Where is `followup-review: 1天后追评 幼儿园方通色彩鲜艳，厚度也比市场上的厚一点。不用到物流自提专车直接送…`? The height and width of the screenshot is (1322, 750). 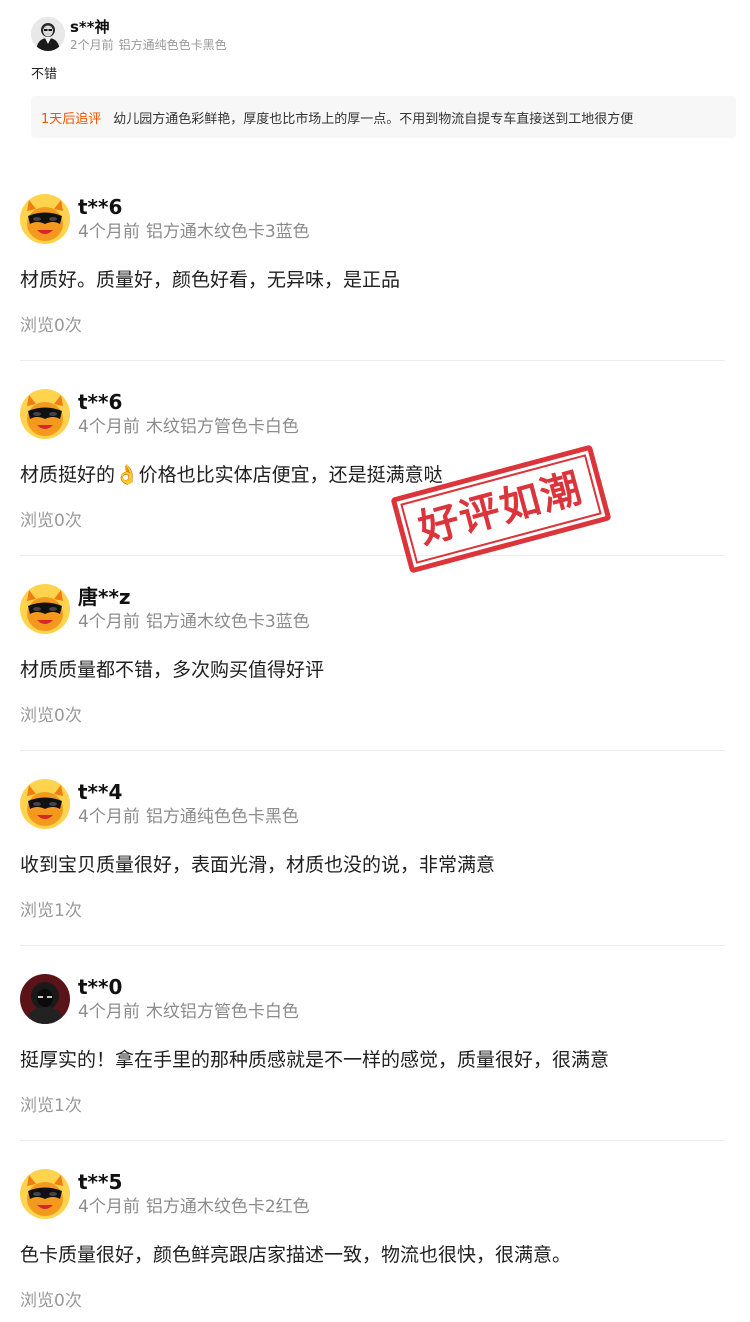 followup-review: 1天后追评 幼儿园方通色彩鲜艳，厚度也比市场上的厚一点。不用到物流自提专车直接送… is located at coordinates (383, 117).